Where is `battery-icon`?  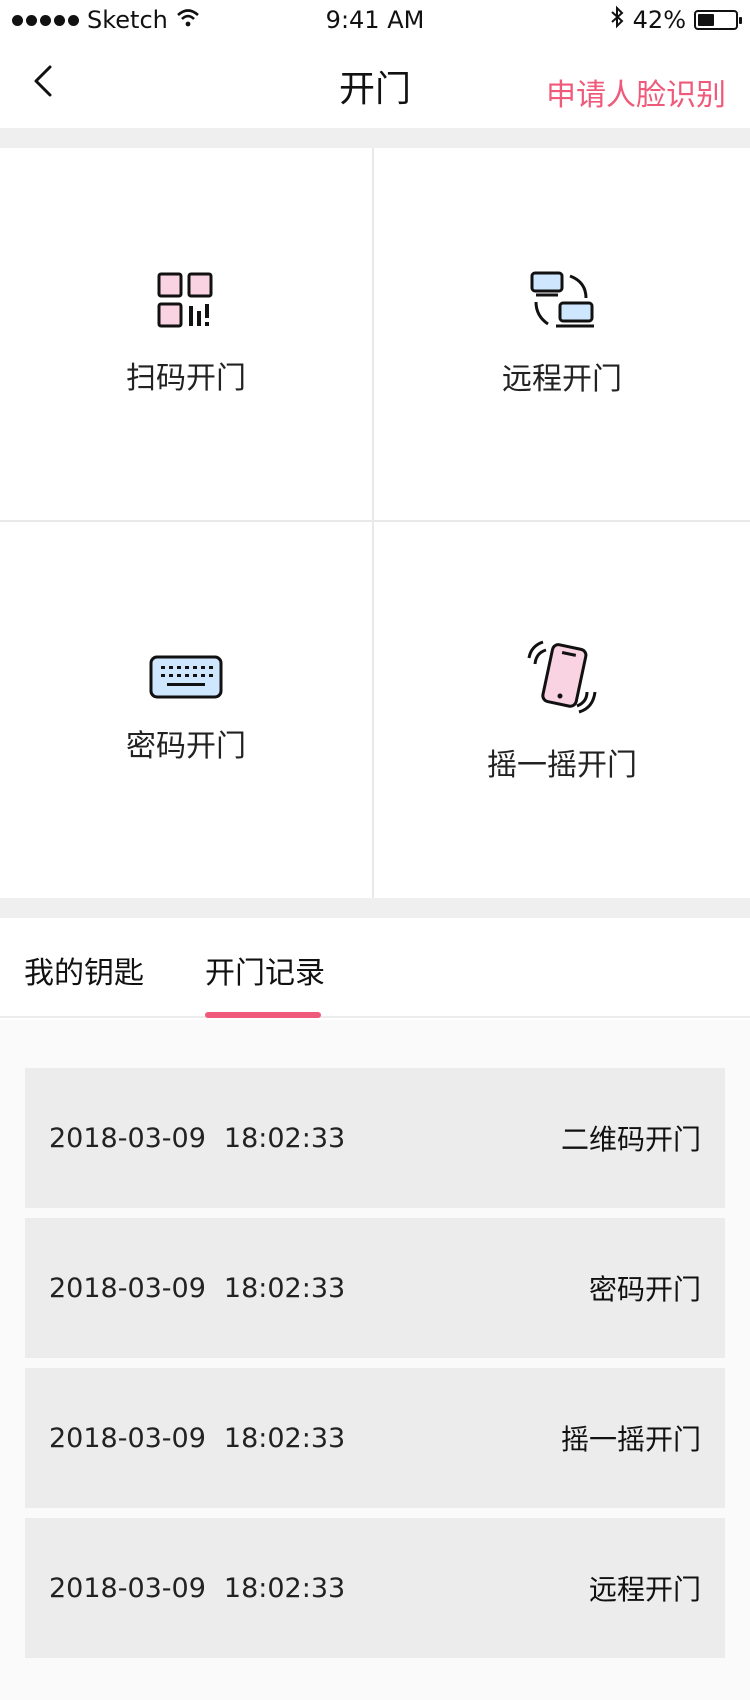
battery-icon is located at coordinates (718, 20).